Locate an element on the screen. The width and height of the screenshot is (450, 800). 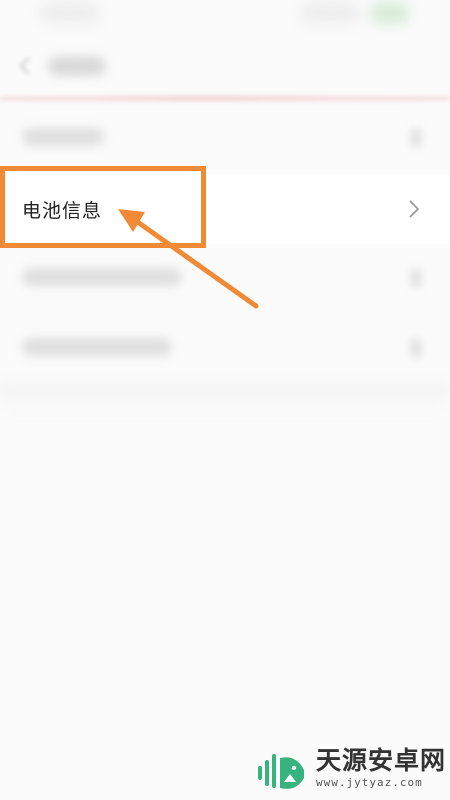
watermark: 天源安卓网 www.jytyaz.com is located at coordinates (351, 771).